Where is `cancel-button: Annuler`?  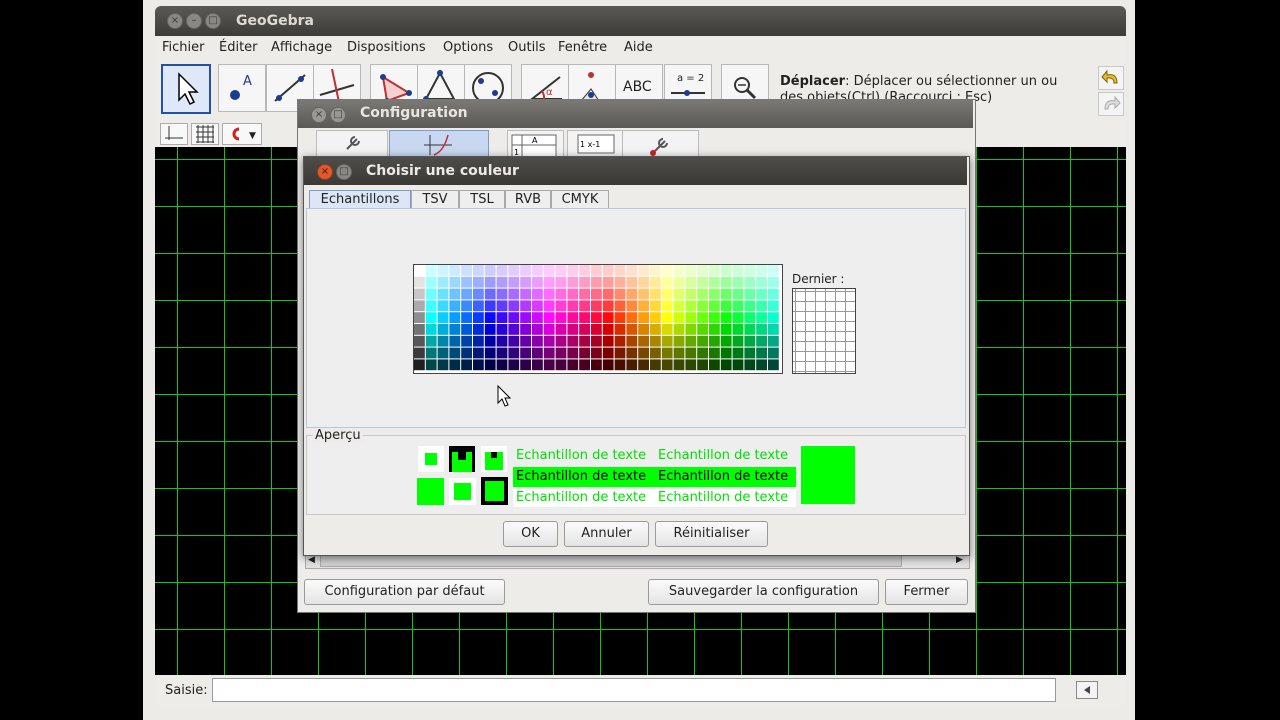 cancel-button: Annuler is located at coordinates (606, 534).